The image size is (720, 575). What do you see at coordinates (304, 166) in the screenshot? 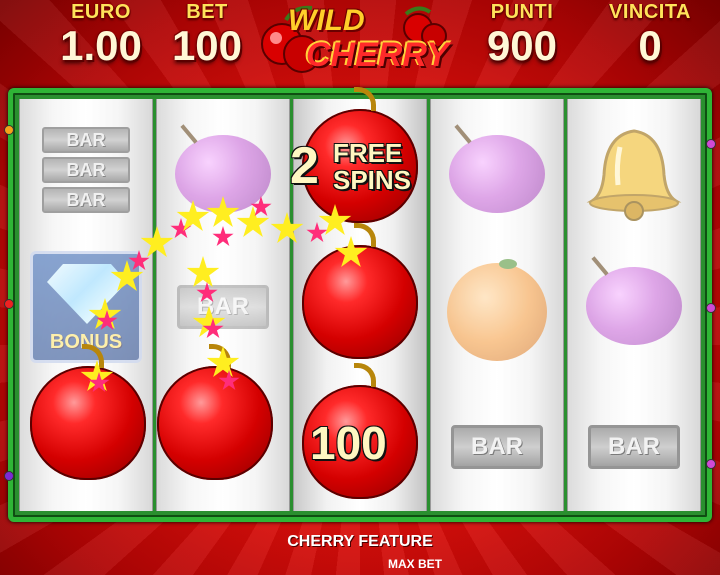
I see `free-spins-count: 2` at bounding box center [304, 166].